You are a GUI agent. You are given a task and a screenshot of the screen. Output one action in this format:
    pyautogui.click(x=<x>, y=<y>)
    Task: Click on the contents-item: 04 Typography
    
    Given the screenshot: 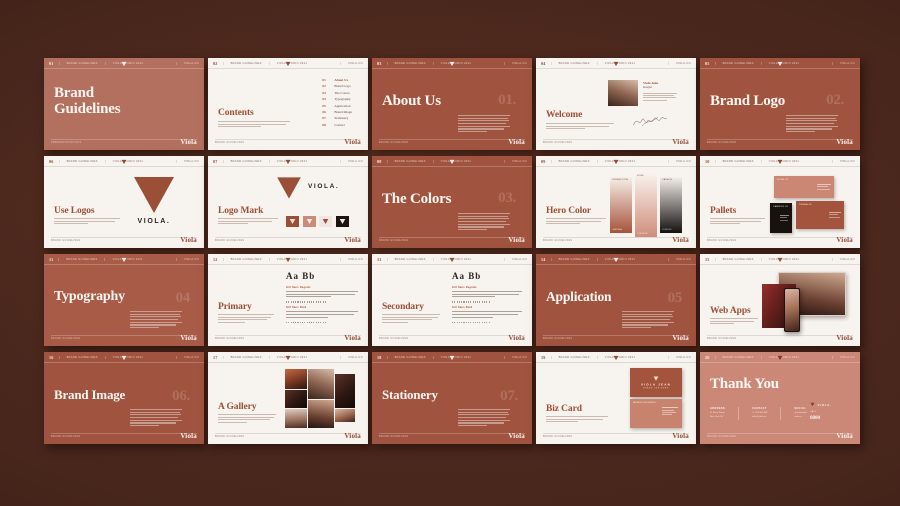 What is the action you would take?
    pyautogui.click(x=337, y=99)
    